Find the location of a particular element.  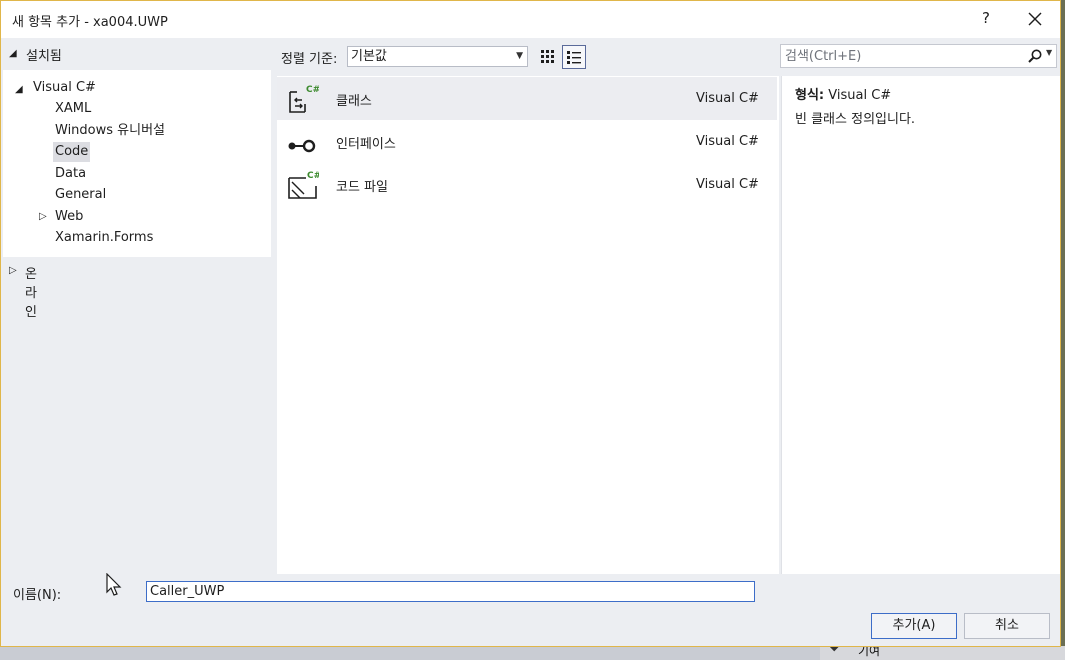

dropdown-arrow-icon: ▼ is located at coordinates (519, 56).